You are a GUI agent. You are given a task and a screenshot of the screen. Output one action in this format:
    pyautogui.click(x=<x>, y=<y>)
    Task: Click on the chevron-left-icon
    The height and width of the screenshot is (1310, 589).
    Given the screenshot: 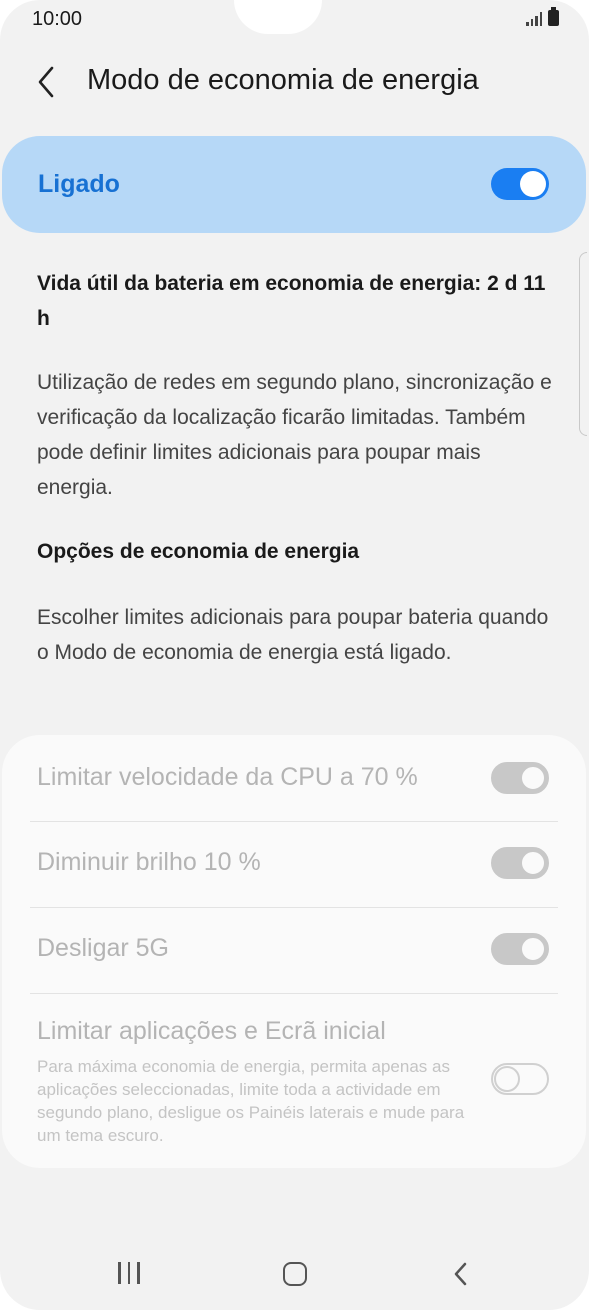 What is the action you would take?
    pyautogui.click(x=46, y=82)
    